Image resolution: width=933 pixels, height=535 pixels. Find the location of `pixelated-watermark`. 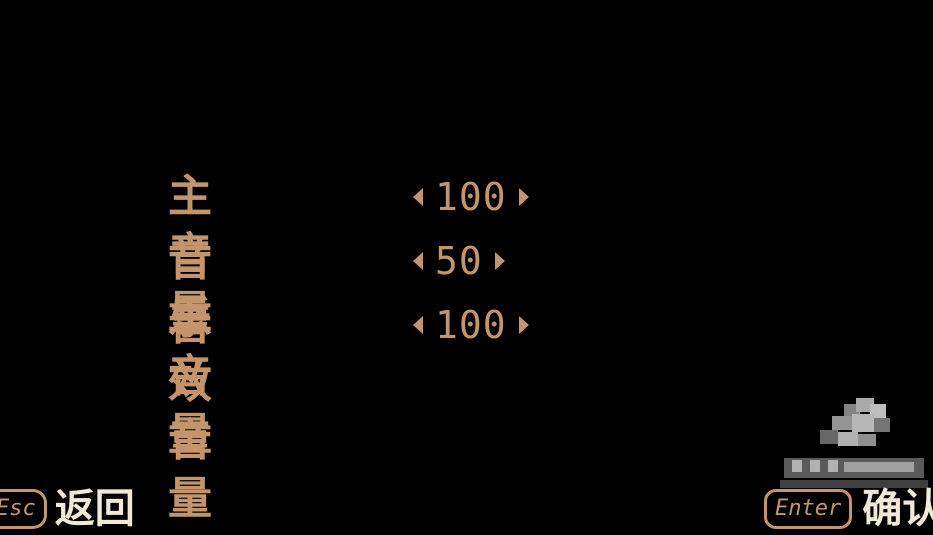

pixelated-watermark is located at coordinates (854, 443).